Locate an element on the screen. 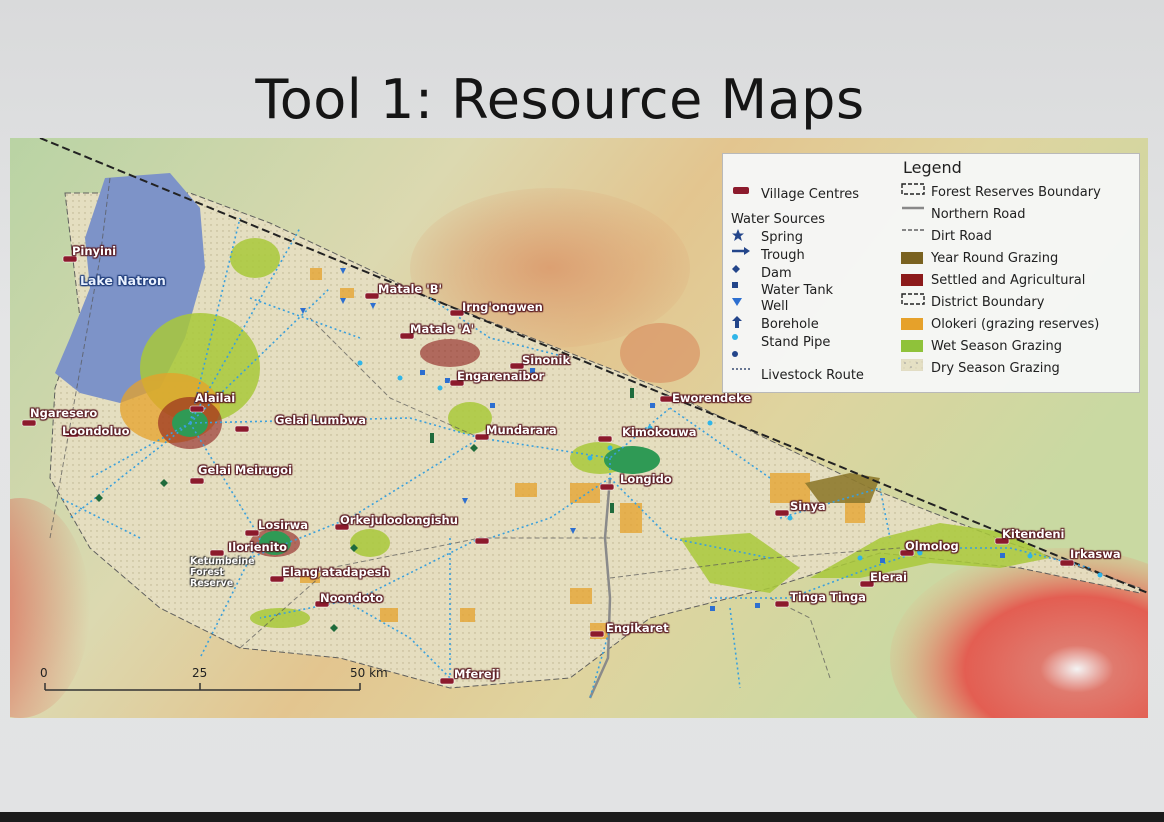 This screenshot has width=1164, height=822. solid-line-icon is located at coordinates (912, 213).